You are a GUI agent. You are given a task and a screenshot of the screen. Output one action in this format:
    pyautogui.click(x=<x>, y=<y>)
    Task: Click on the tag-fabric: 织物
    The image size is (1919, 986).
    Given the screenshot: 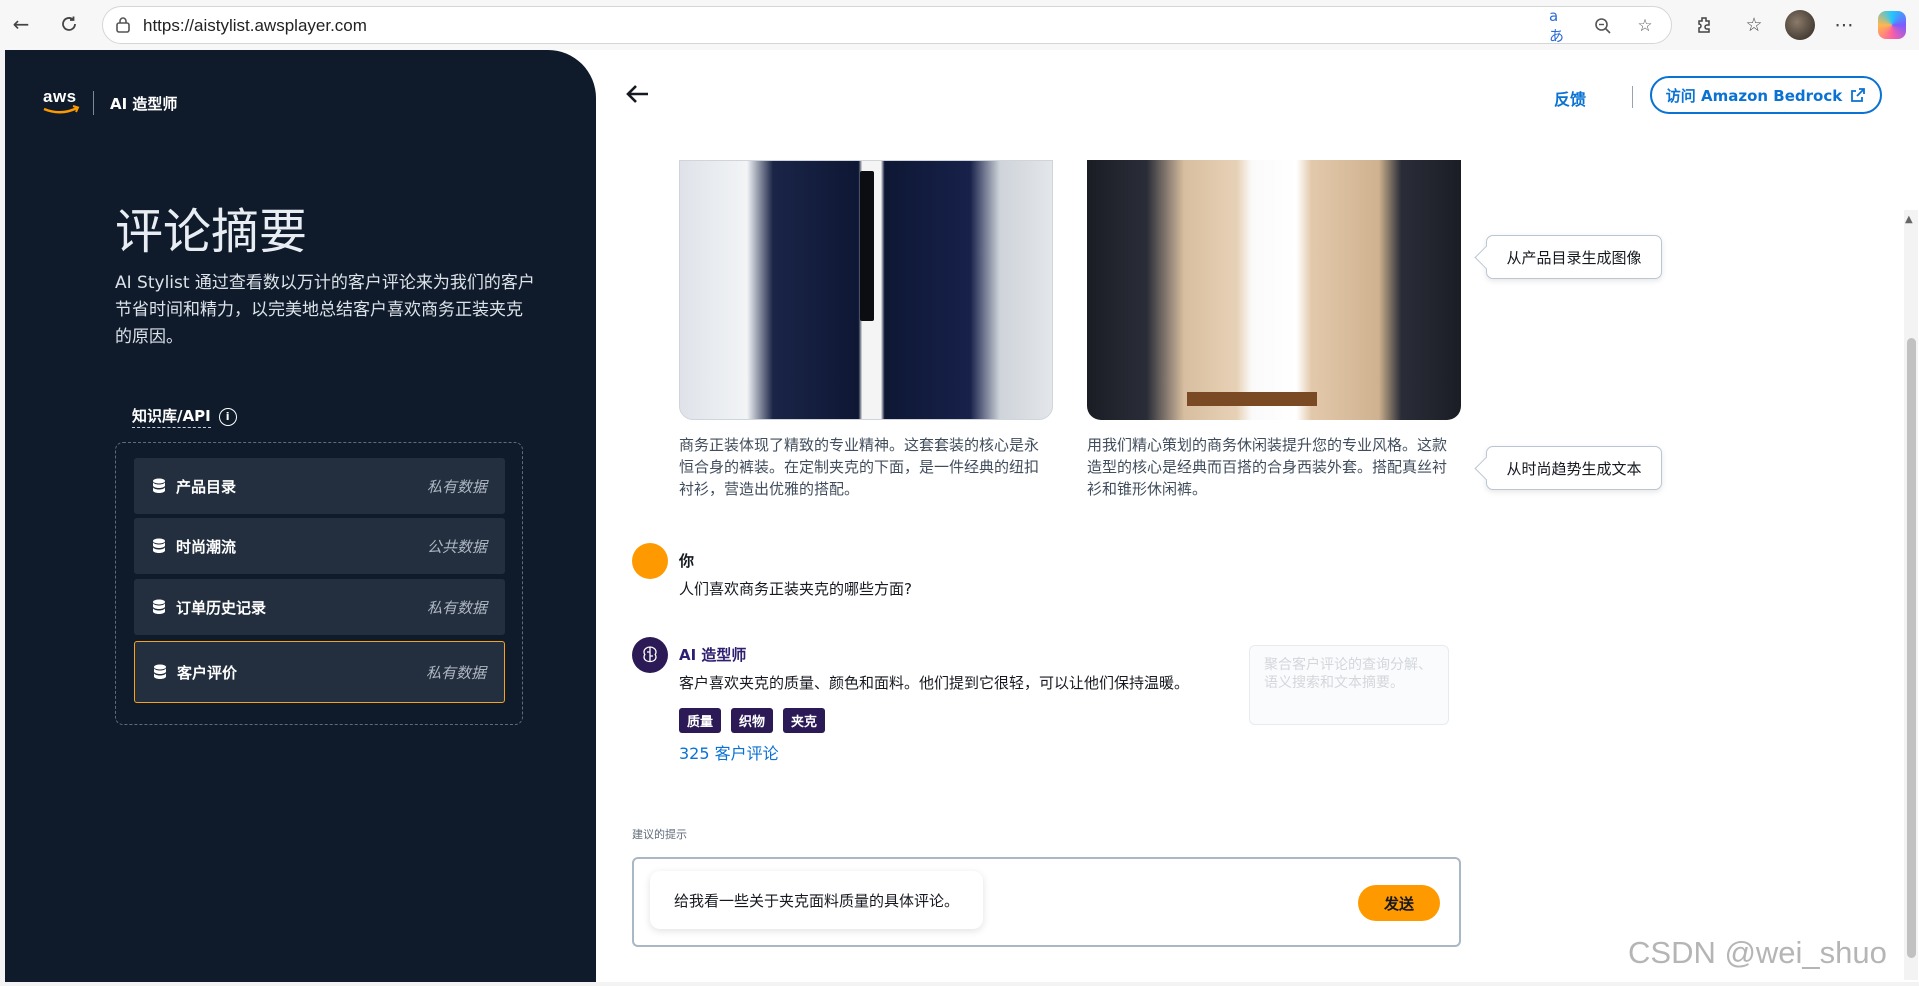 What is the action you would take?
    pyautogui.click(x=752, y=720)
    